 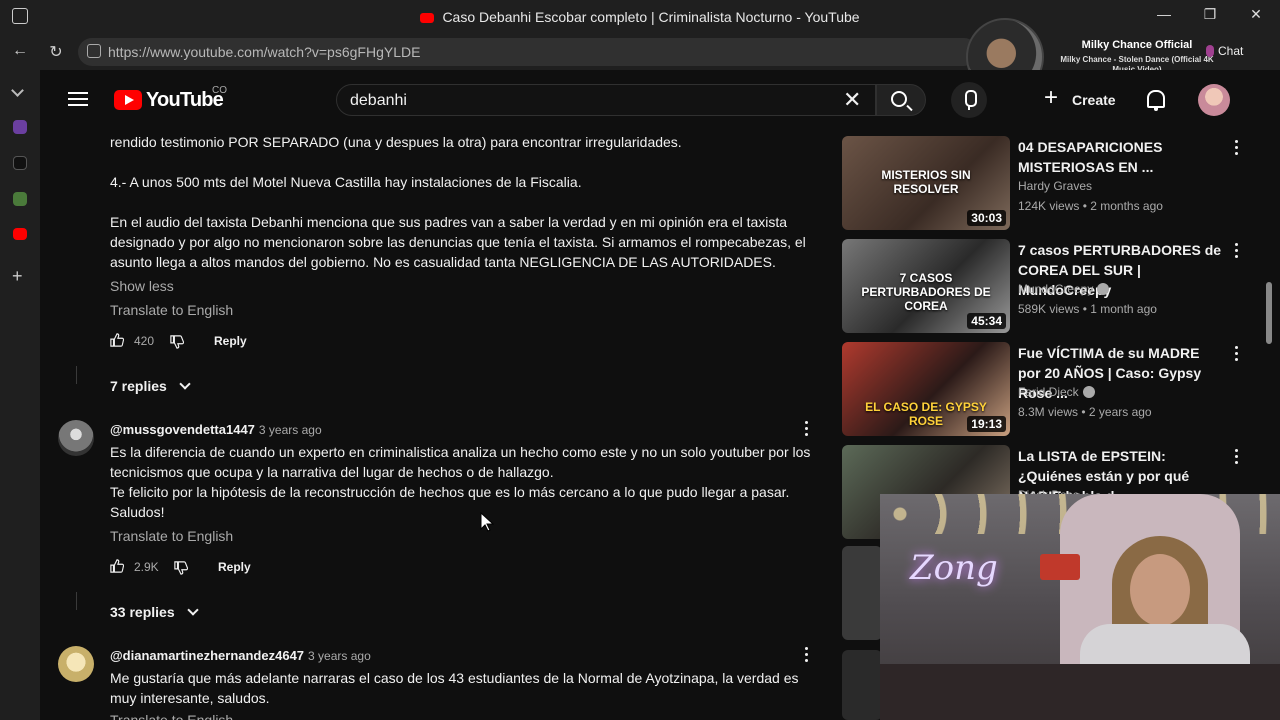 I want to click on like-count: 2.9K, so click(x=146, y=567).